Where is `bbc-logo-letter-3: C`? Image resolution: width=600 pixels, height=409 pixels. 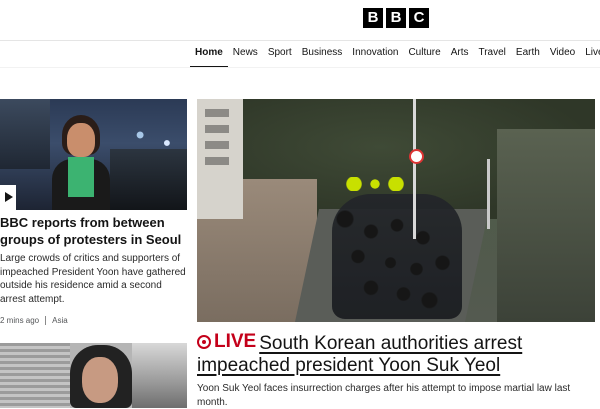
bbc-logo-letter-3: C is located at coordinates (419, 18).